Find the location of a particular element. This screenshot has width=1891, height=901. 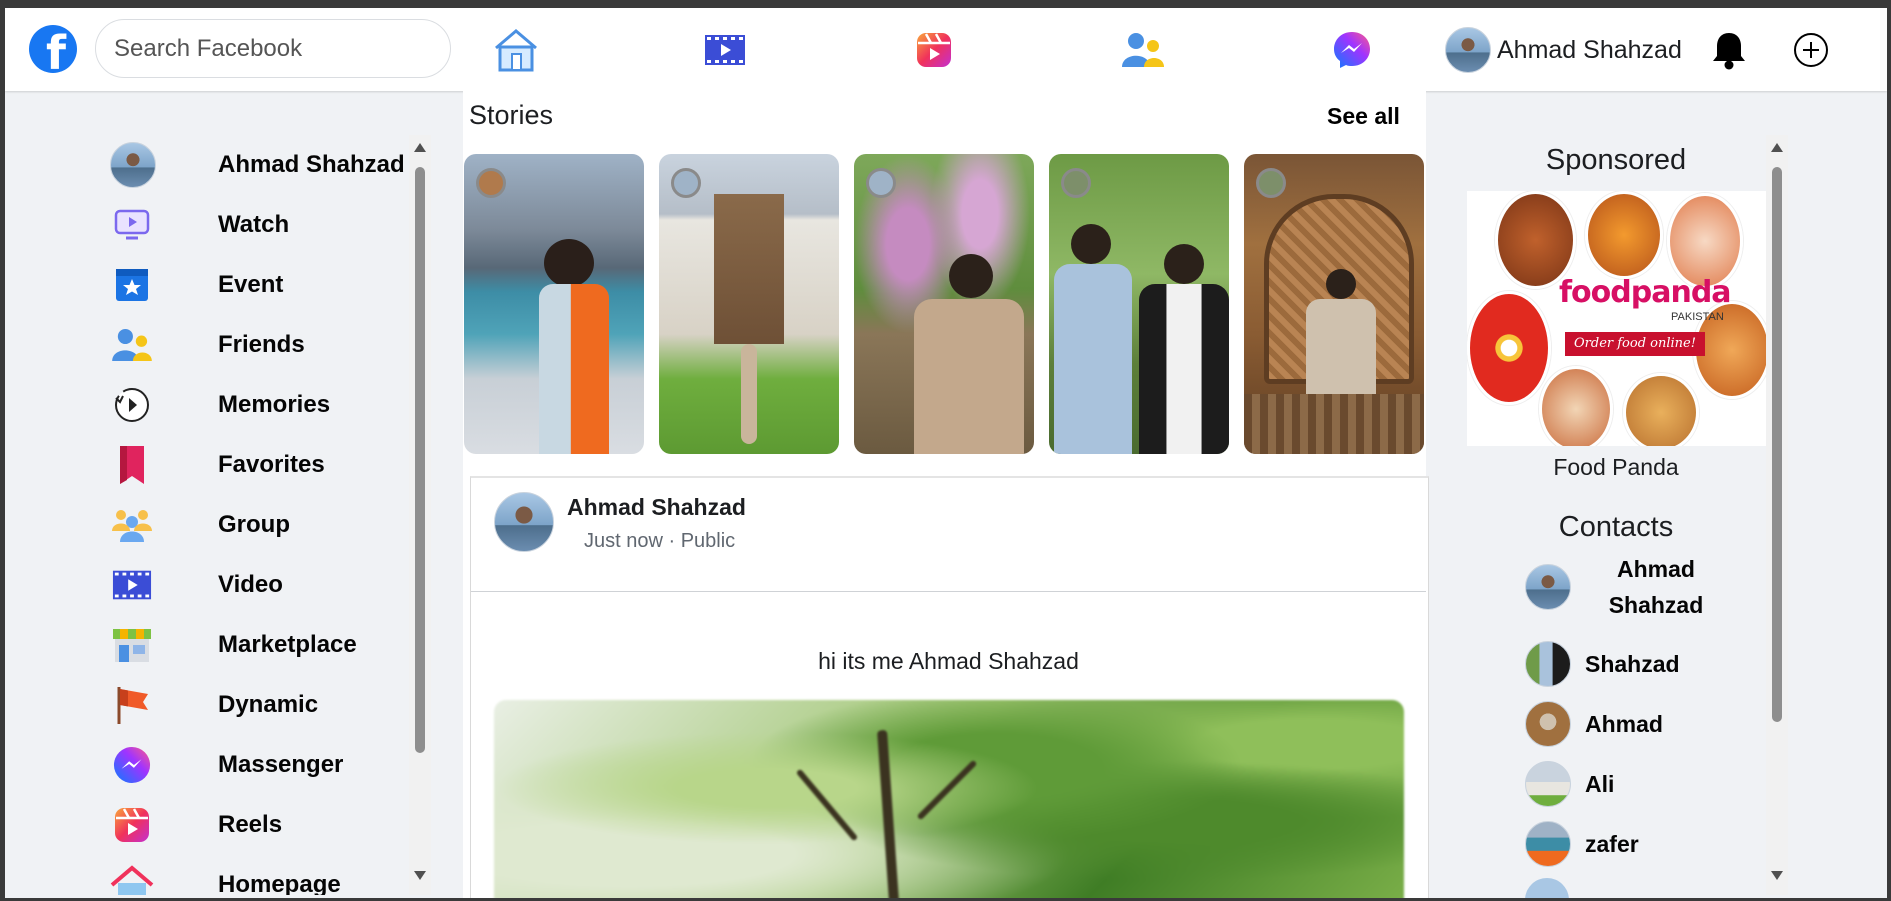

sidebar-item-friends: Friends is located at coordinates (207, 345).